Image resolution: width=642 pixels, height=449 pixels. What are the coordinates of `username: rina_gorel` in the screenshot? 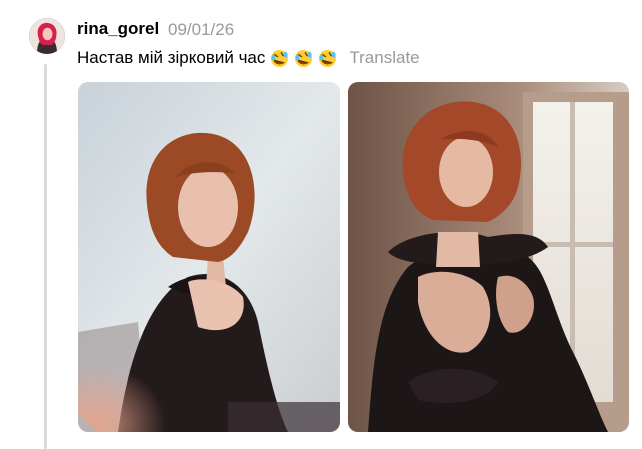 It's located at (118, 29).